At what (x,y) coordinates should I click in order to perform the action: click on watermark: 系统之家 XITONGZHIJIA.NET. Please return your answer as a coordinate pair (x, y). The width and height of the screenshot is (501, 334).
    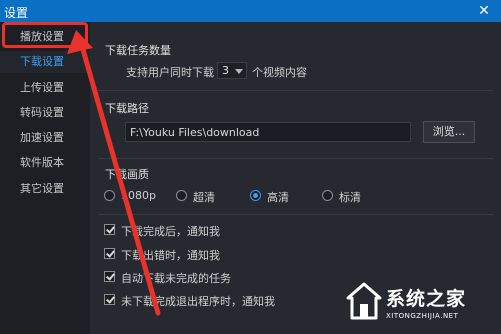
    Looking at the image, I should click on (422, 304).